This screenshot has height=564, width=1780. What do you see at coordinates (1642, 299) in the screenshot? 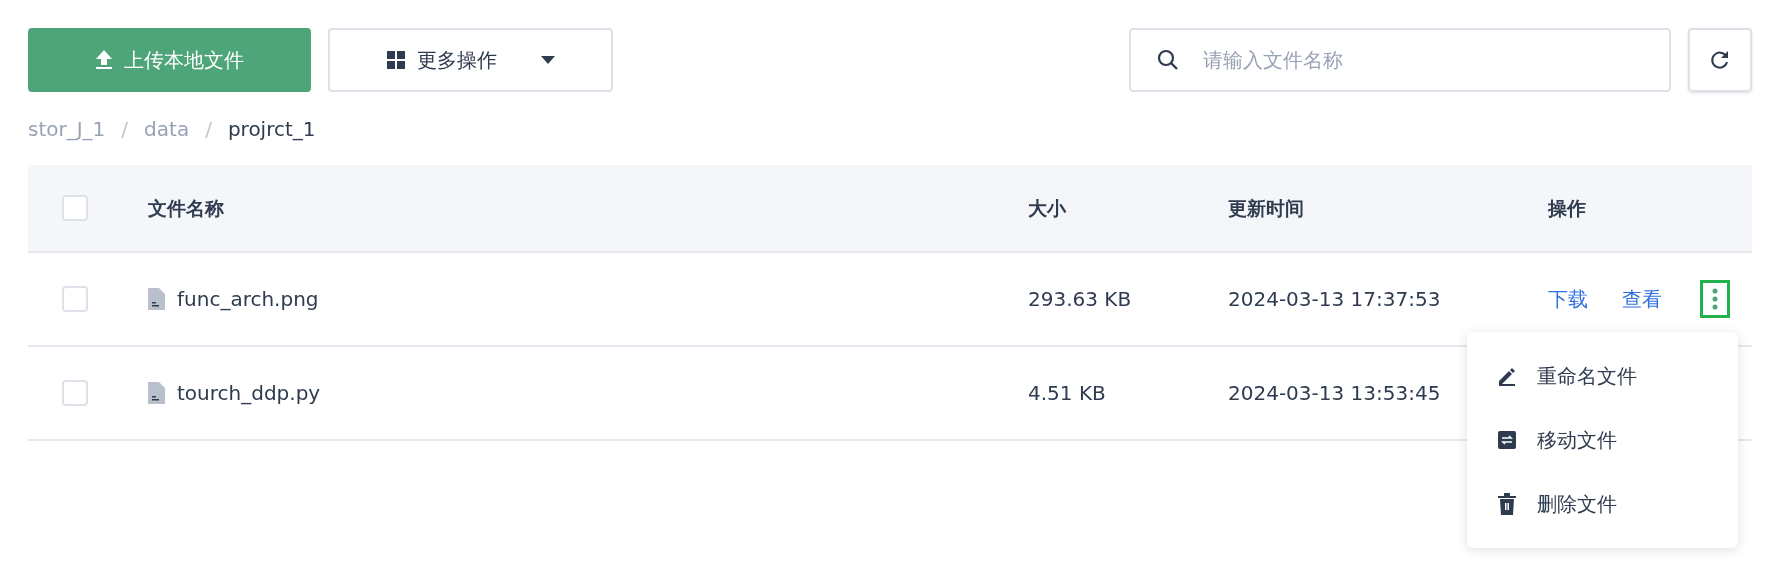
I see `action-link: 查看` at bounding box center [1642, 299].